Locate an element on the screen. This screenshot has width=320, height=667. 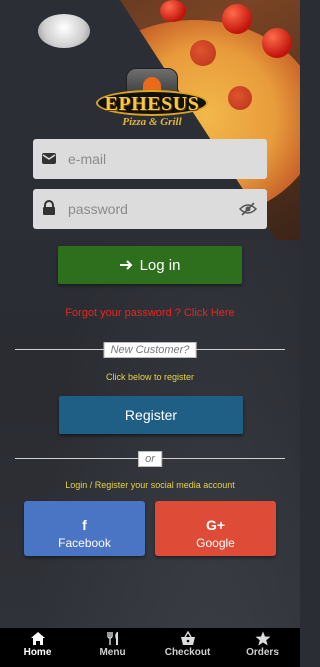
forgot-password-link: Forgot your password ? Click Here is located at coordinates (150, 313).